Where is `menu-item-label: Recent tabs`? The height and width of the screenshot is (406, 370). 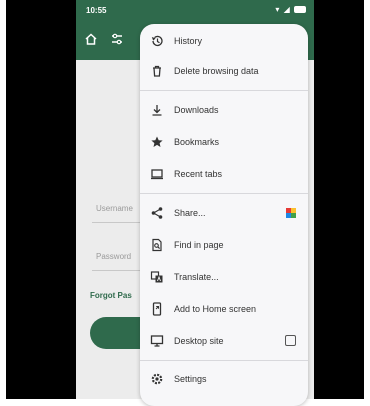 menu-item-label: Recent tabs is located at coordinates (198, 174).